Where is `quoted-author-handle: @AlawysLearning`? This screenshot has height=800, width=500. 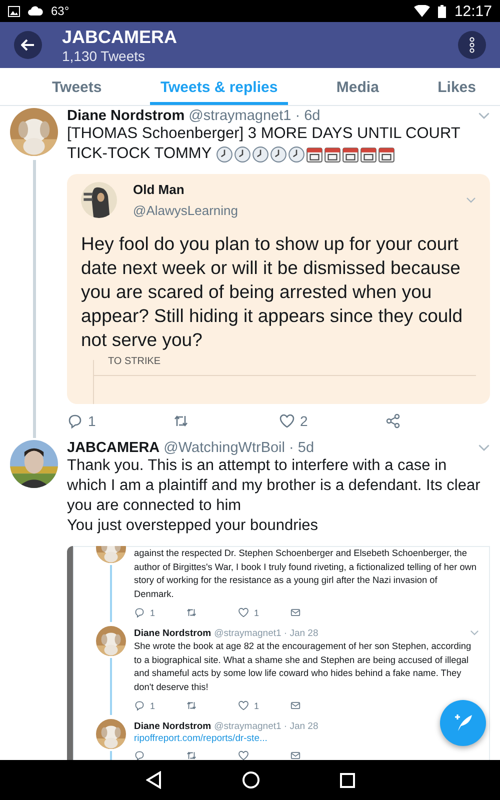
quoted-author-handle: @AlawysLearning is located at coordinates (186, 210).